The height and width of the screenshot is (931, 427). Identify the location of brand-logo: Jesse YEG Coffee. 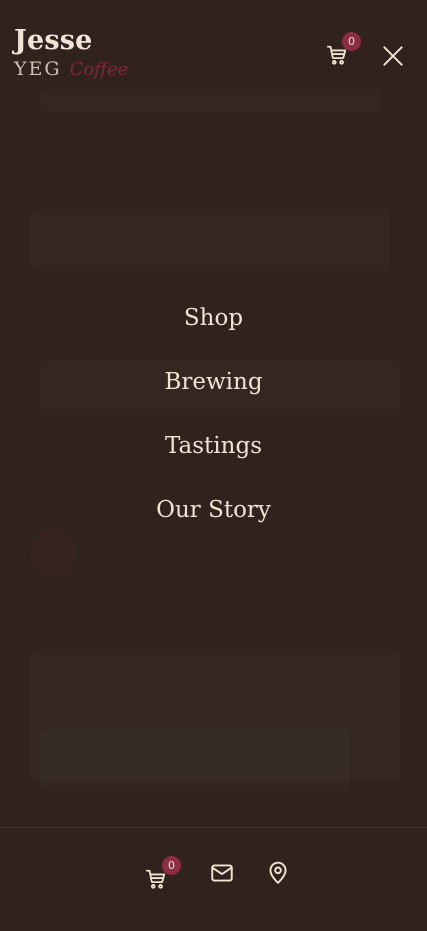
(71, 54).